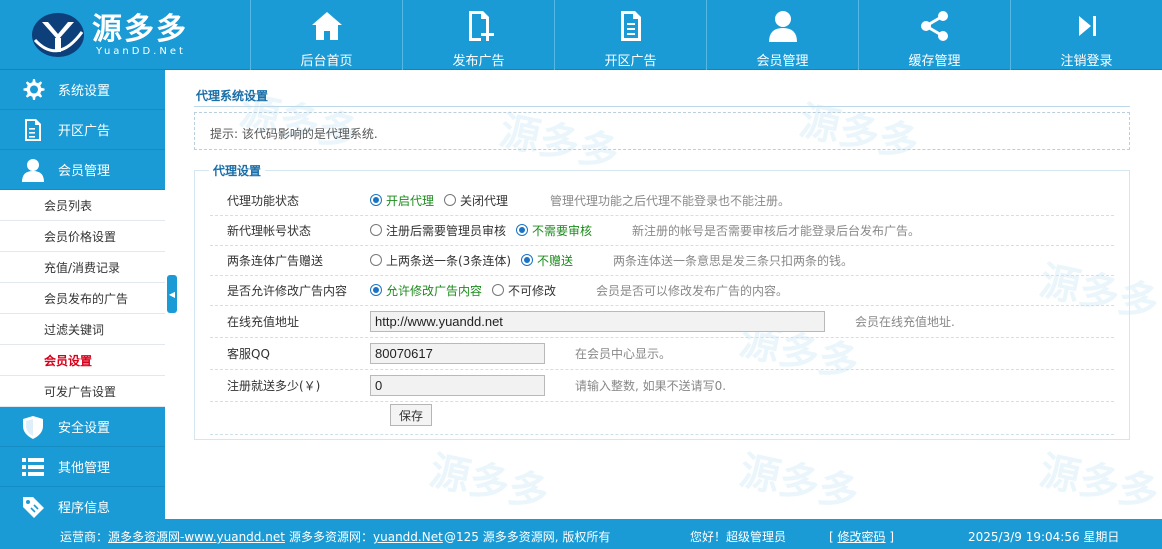 The image size is (1162, 549). Describe the element at coordinates (34, 89) in the screenshot. I see `gear-icon` at that location.